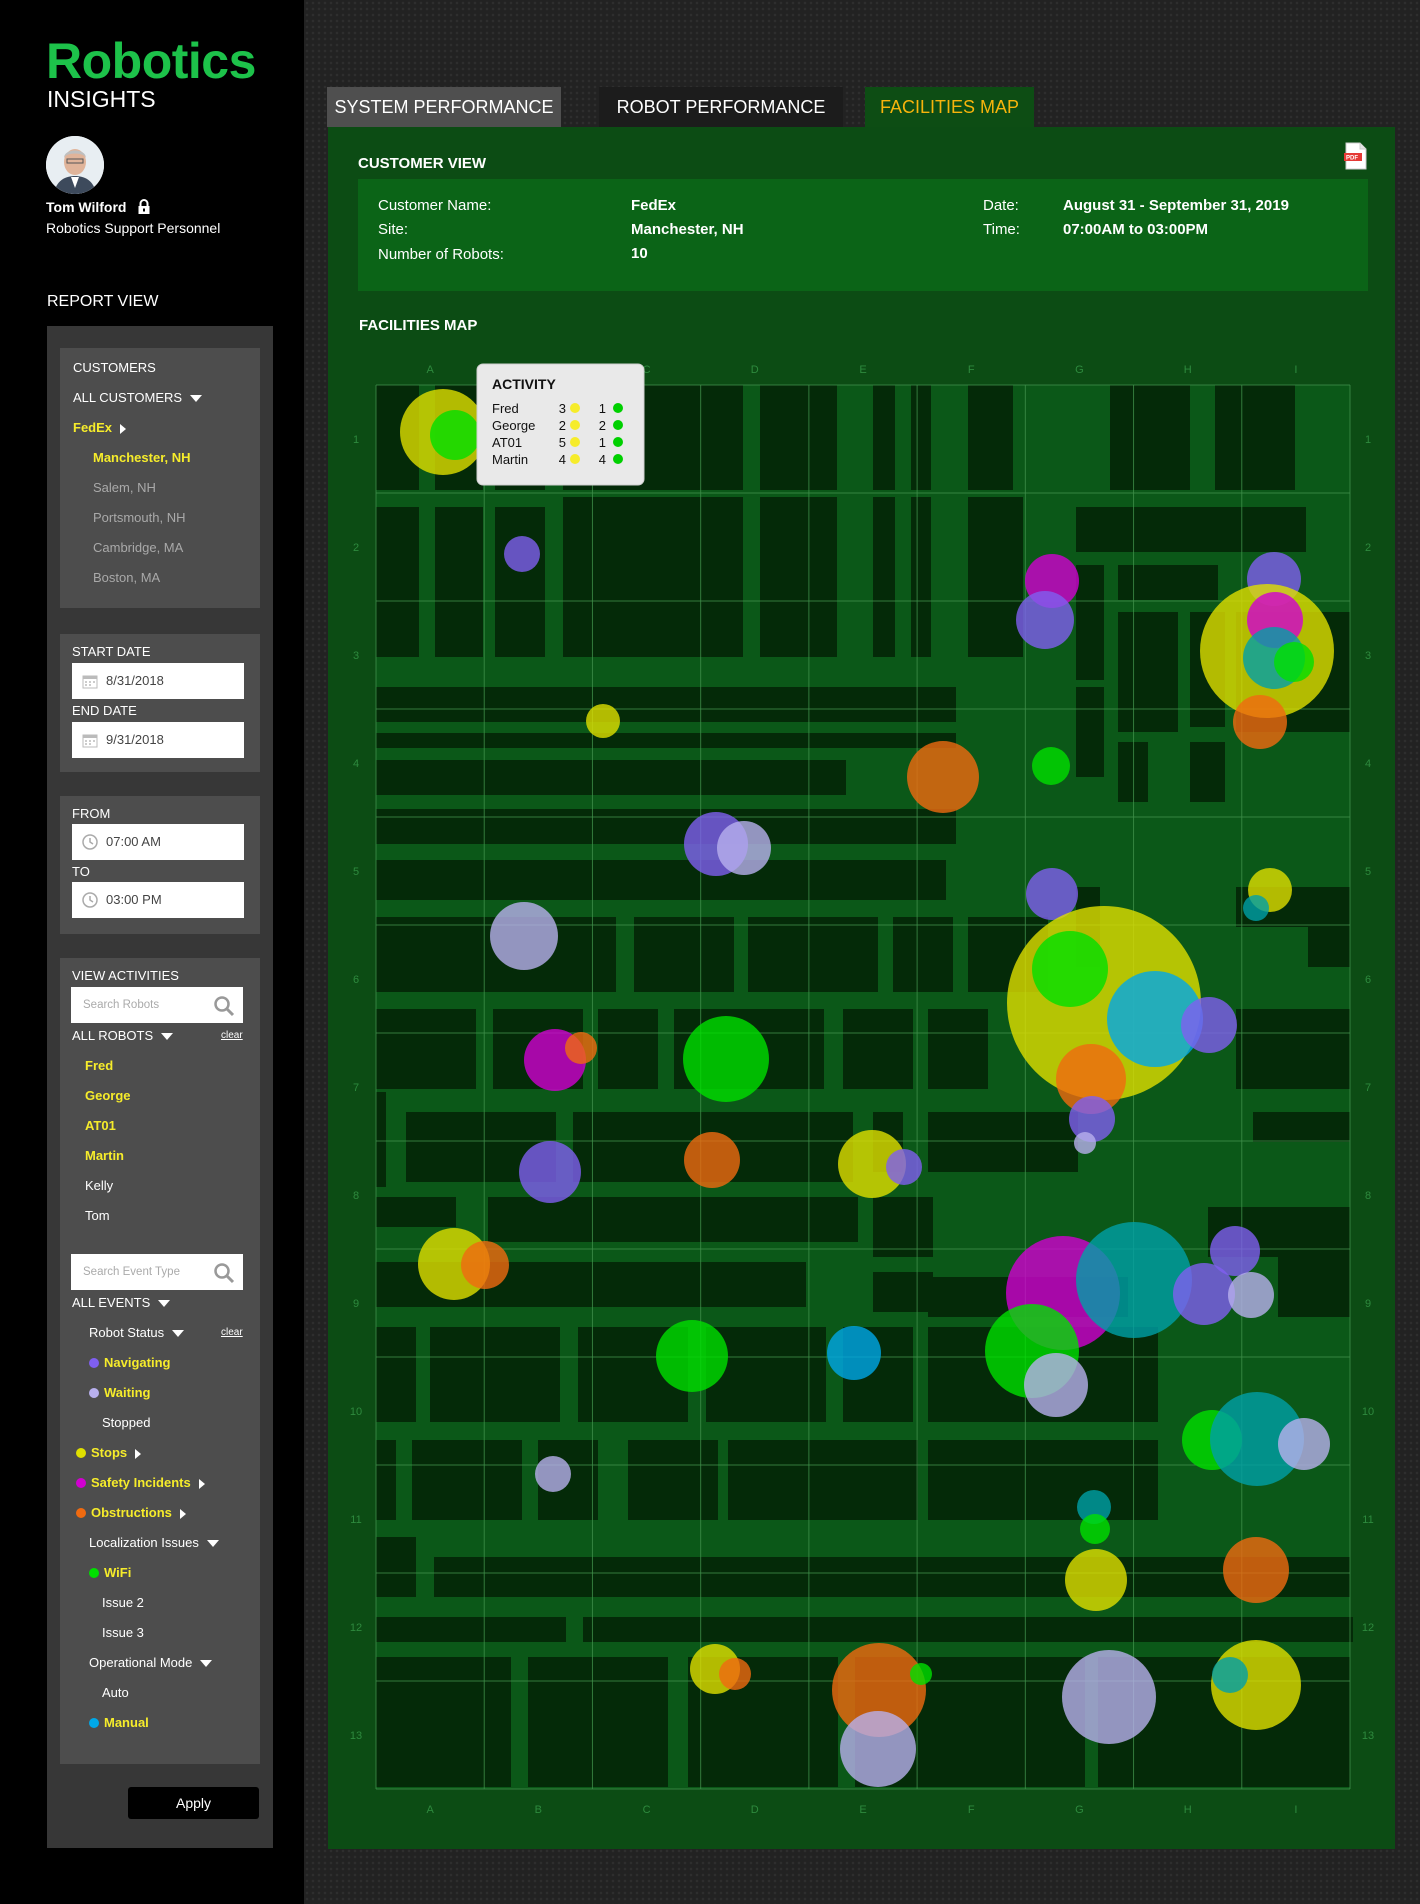  What do you see at coordinates (513, 425) in the screenshot?
I see `activity-robot-name: George` at bounding box center [513, 425].